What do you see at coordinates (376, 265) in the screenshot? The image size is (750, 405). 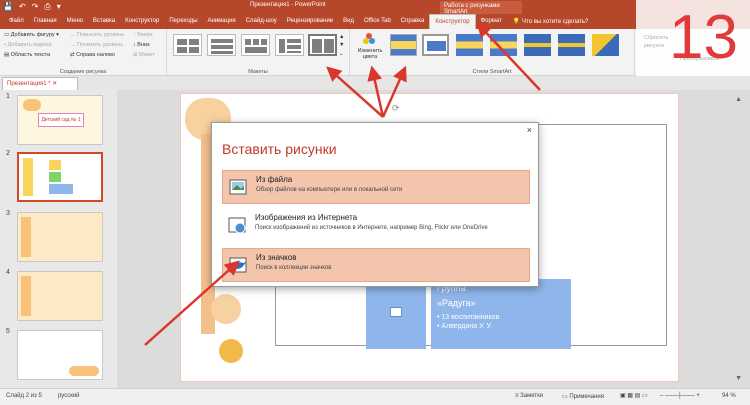 I see `option-from-icons: Из значков Поиск в коллекции значков` at bounding box center [376, 265].